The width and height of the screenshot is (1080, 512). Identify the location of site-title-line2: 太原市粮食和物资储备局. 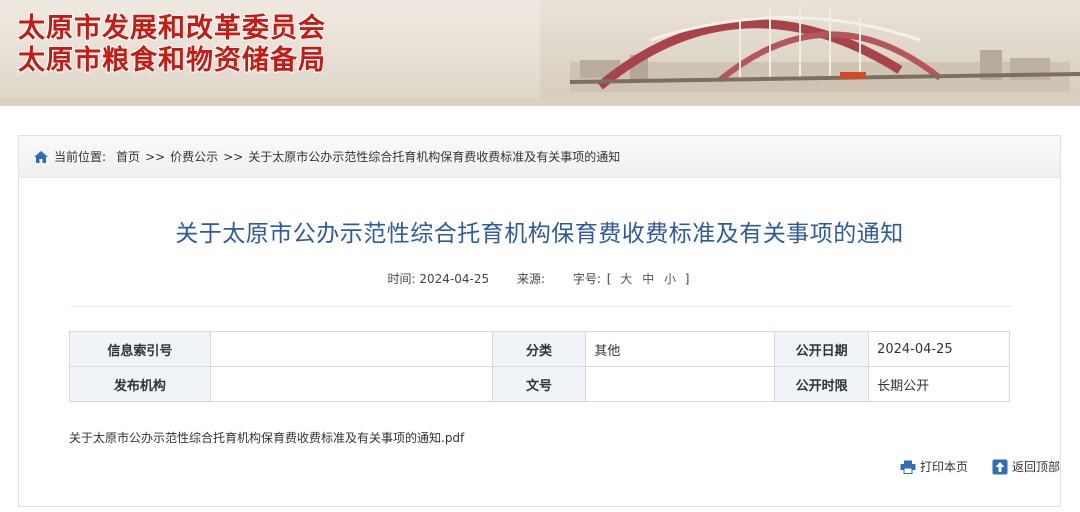
(172, 60).